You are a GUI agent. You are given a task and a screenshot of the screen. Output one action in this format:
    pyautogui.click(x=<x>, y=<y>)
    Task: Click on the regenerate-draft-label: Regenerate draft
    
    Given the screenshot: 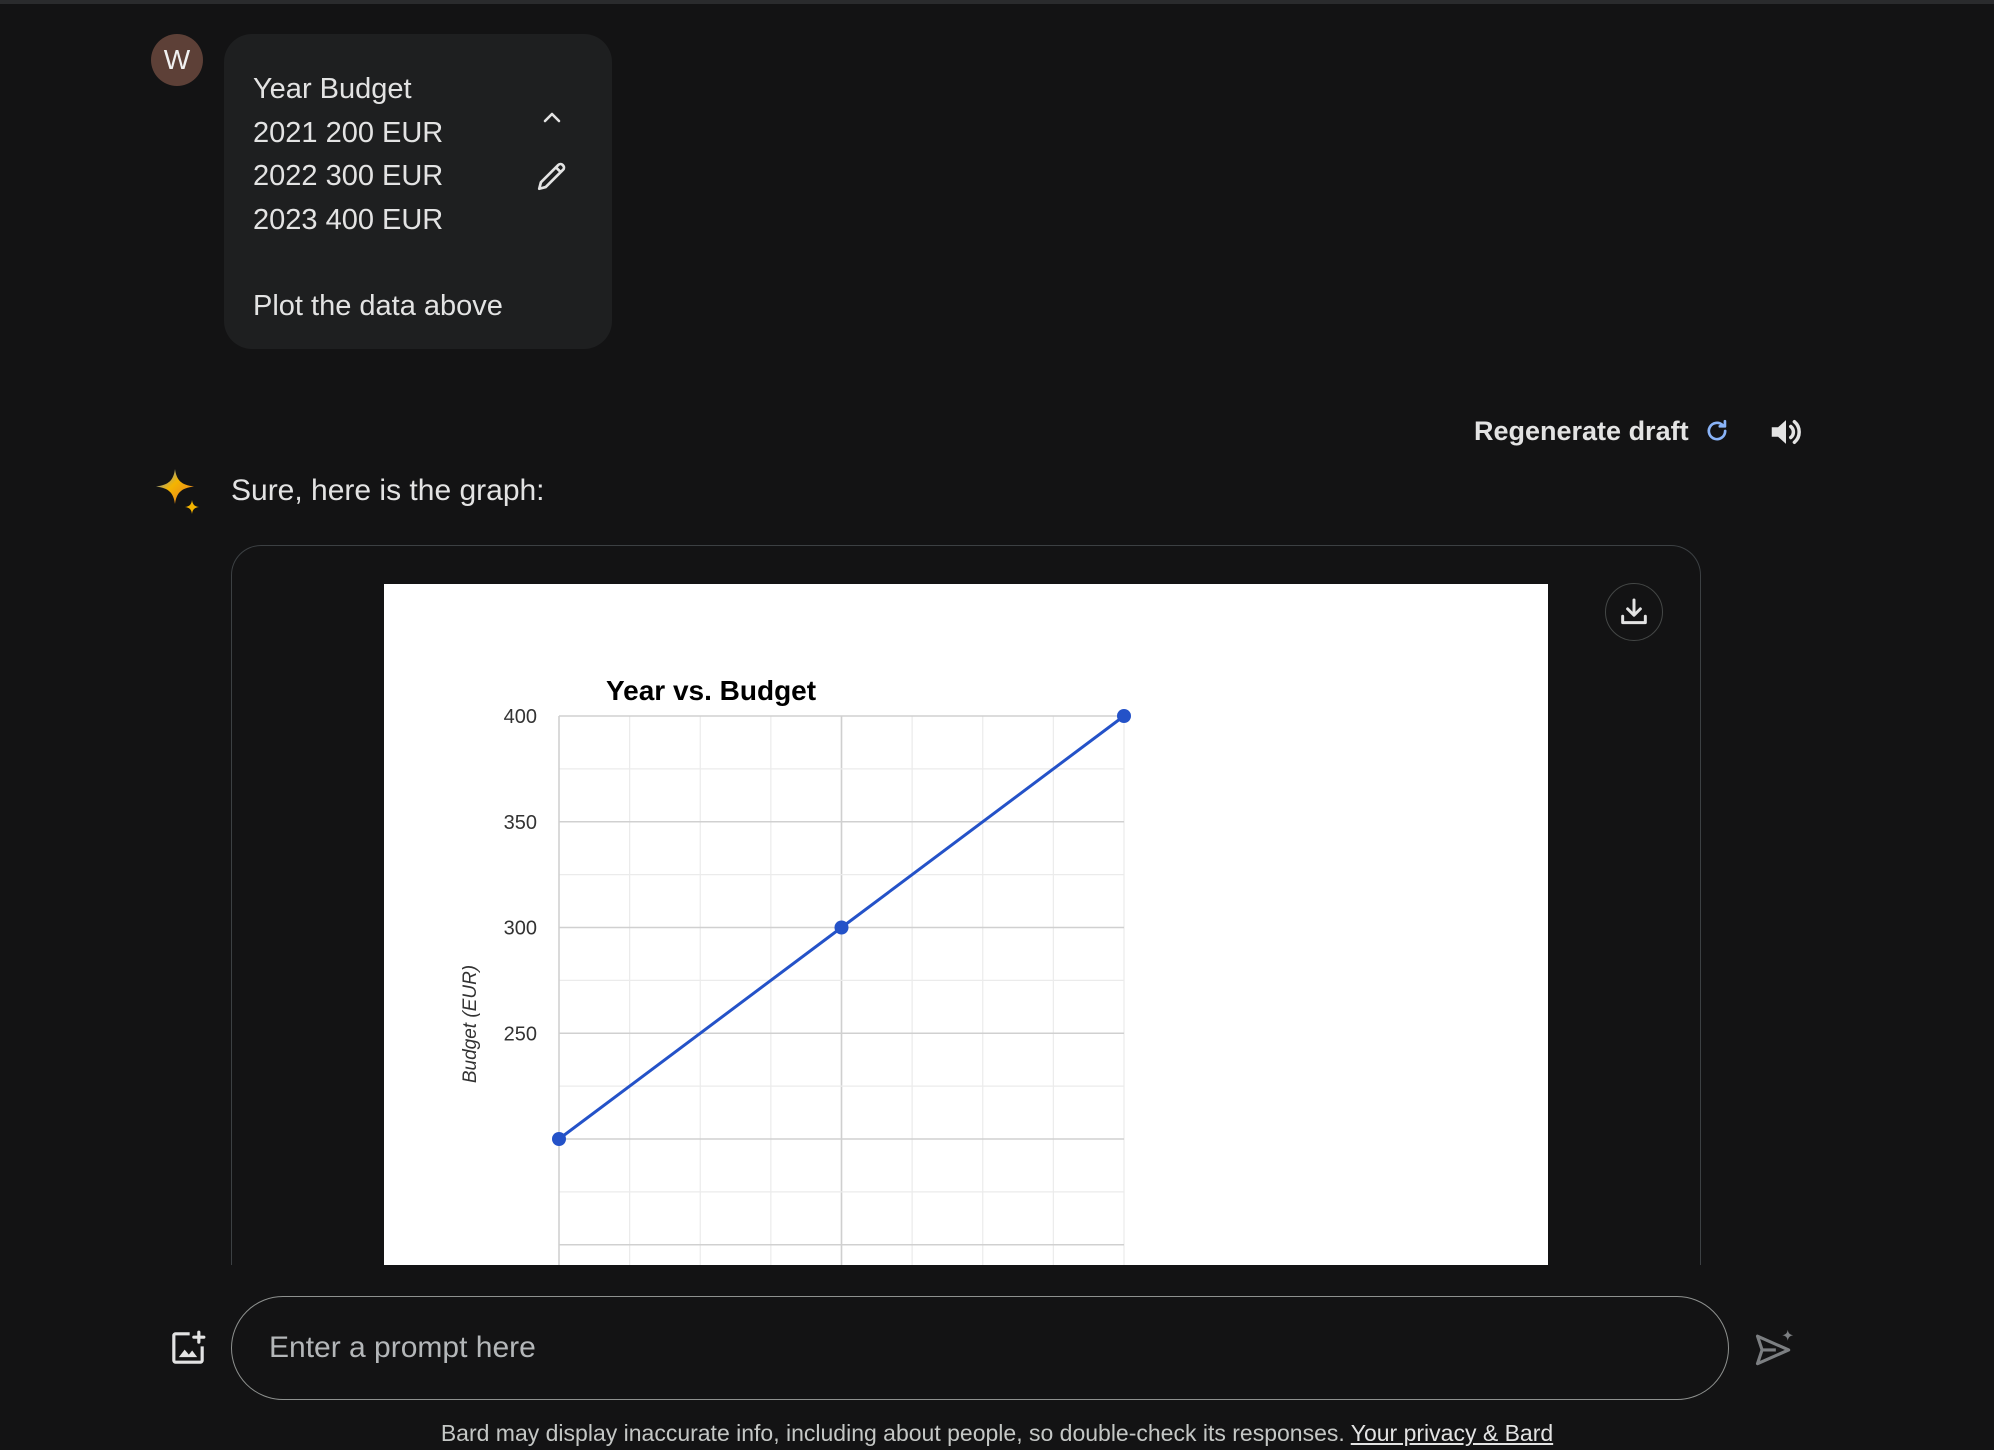 What is the action you would take?
    pyautogui.click(x=1581, y=430)
    